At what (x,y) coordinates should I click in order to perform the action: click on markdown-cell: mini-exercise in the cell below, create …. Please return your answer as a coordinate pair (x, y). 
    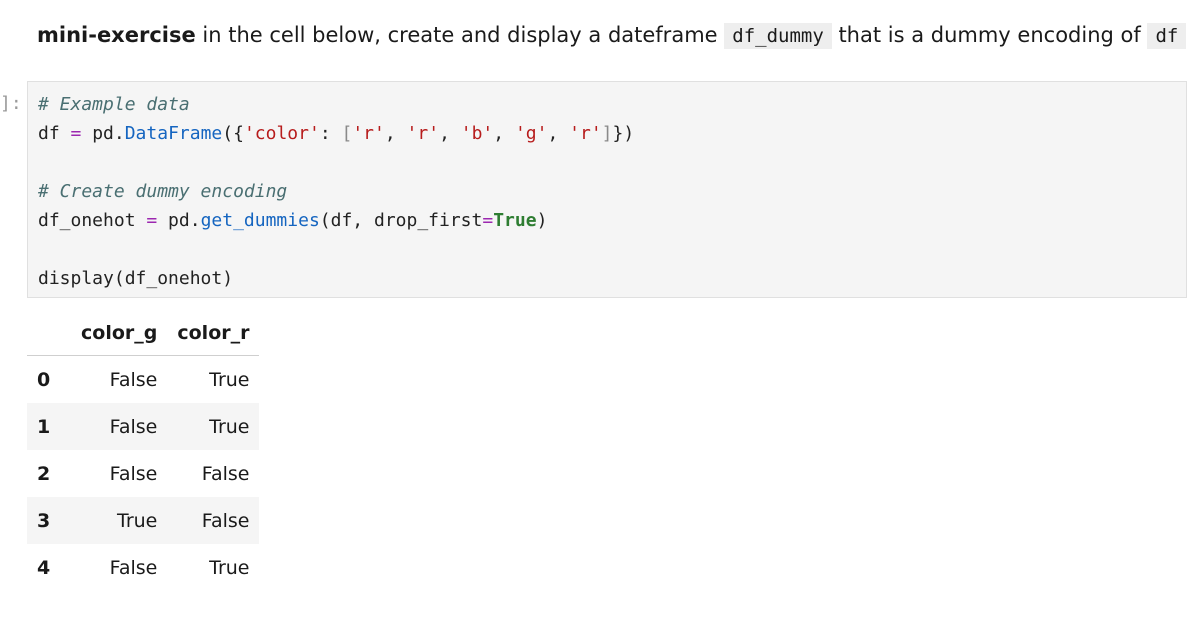
    Looking at the image, I should click on (612, 35).